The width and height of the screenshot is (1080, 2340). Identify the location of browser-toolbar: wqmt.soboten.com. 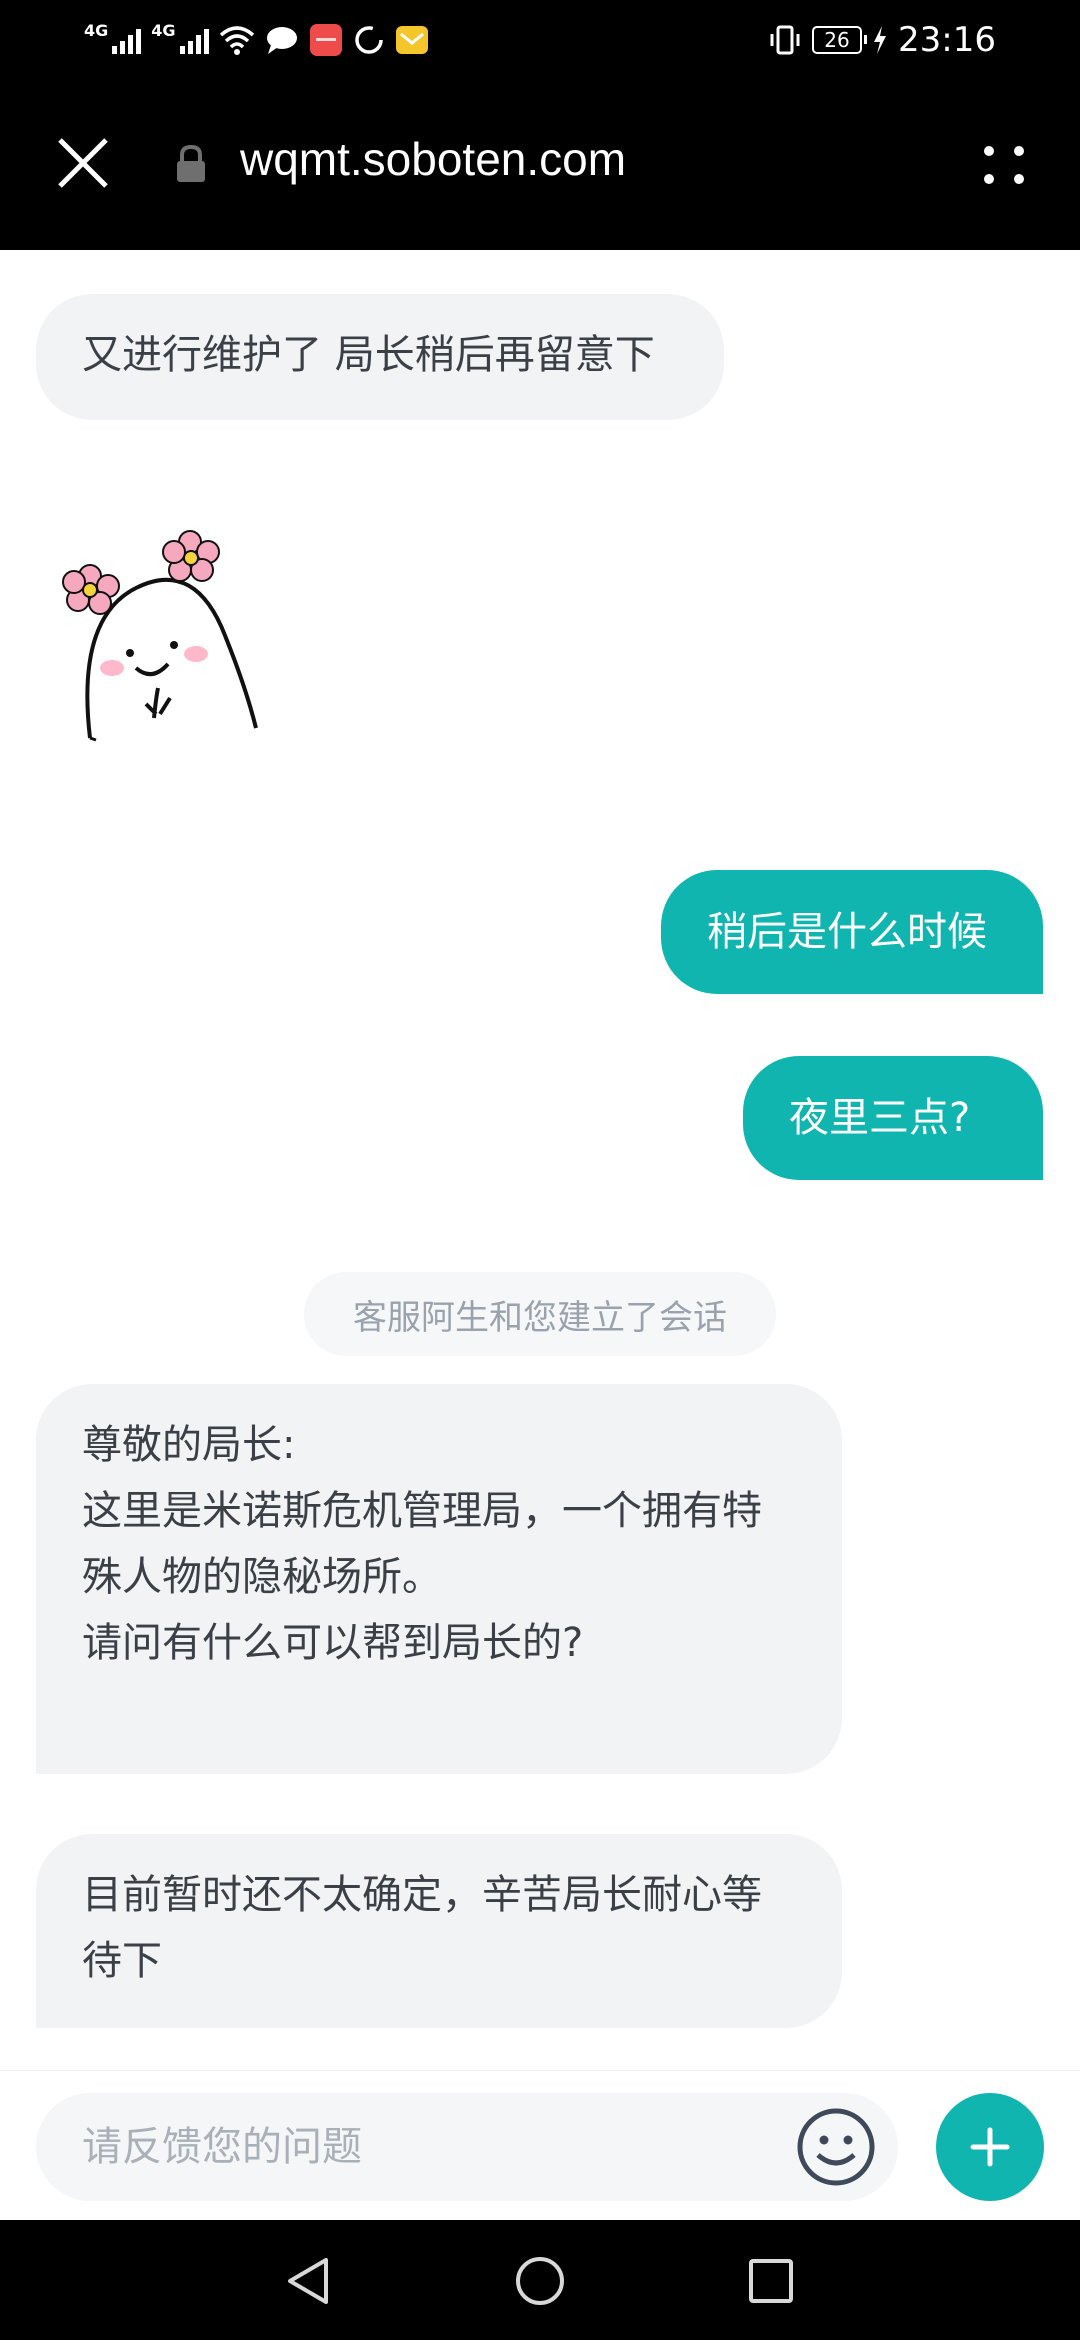
(540, 165).